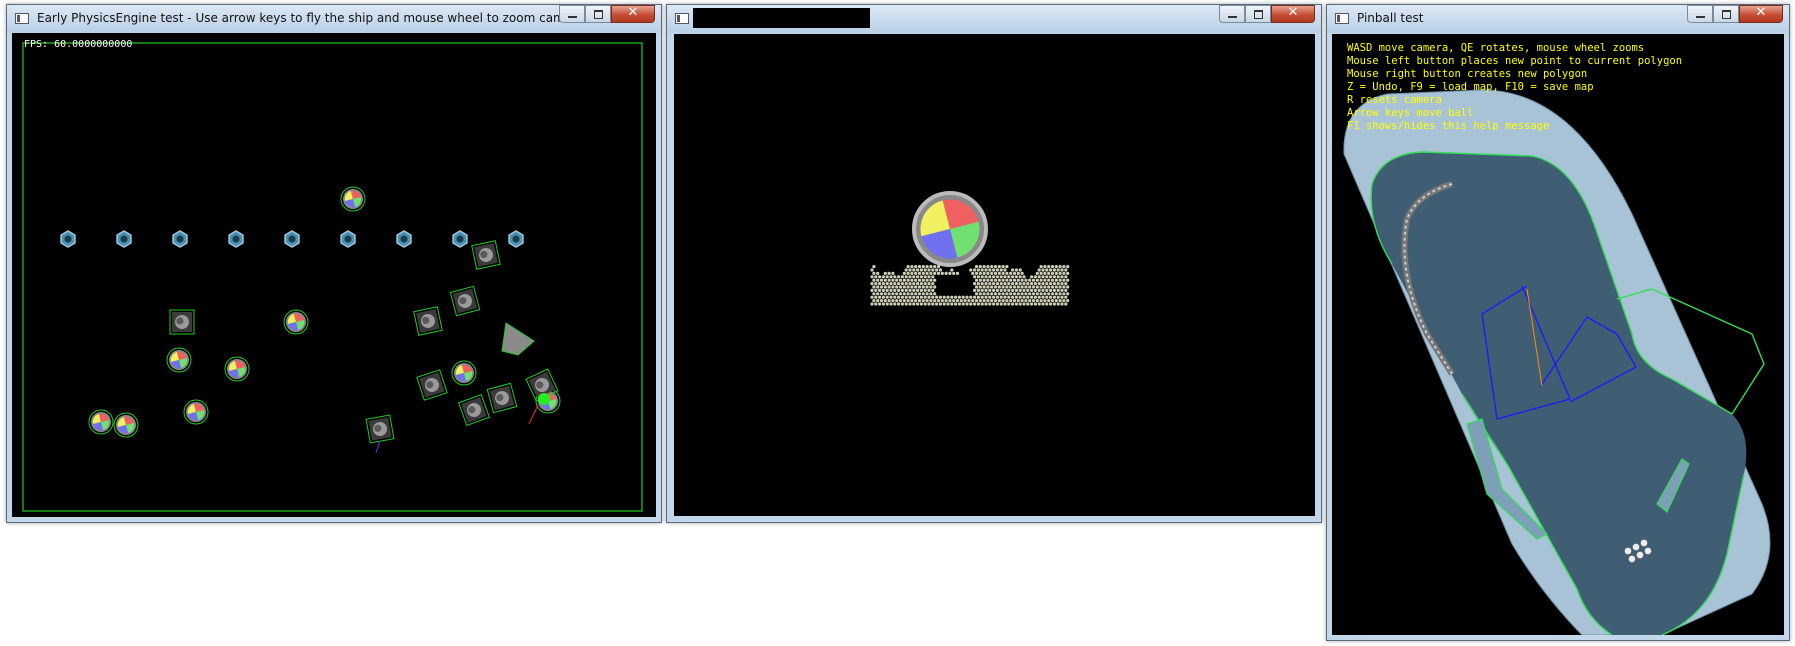  I want to click on redacted-title, so click(781, 18).